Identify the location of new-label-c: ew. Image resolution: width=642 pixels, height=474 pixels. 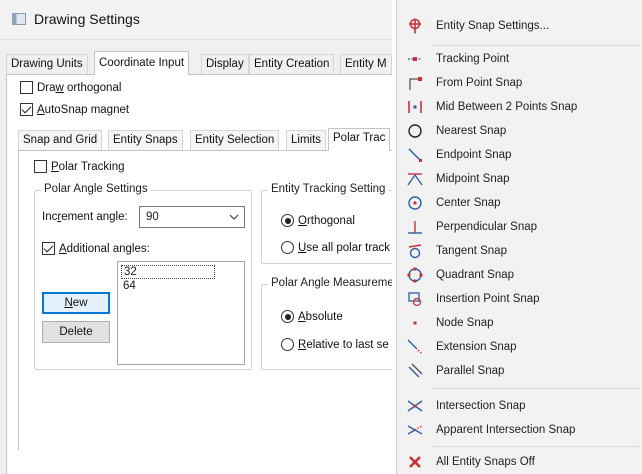
(80, 303).